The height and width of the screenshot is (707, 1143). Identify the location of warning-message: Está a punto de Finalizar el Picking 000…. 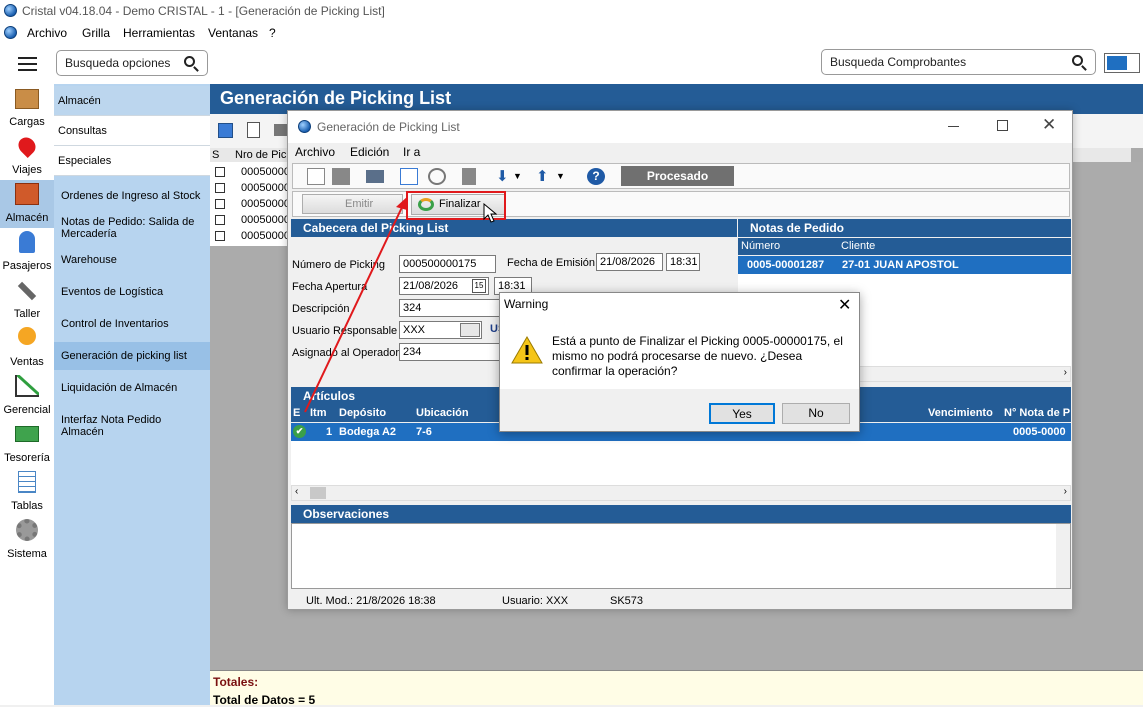
(697, 356).